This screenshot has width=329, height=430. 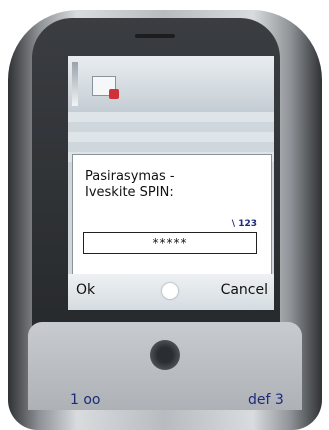 What do you see at coordinates (114, 94) in the screenshot?
I see `badge-icon` at bounding box center [114, 94].